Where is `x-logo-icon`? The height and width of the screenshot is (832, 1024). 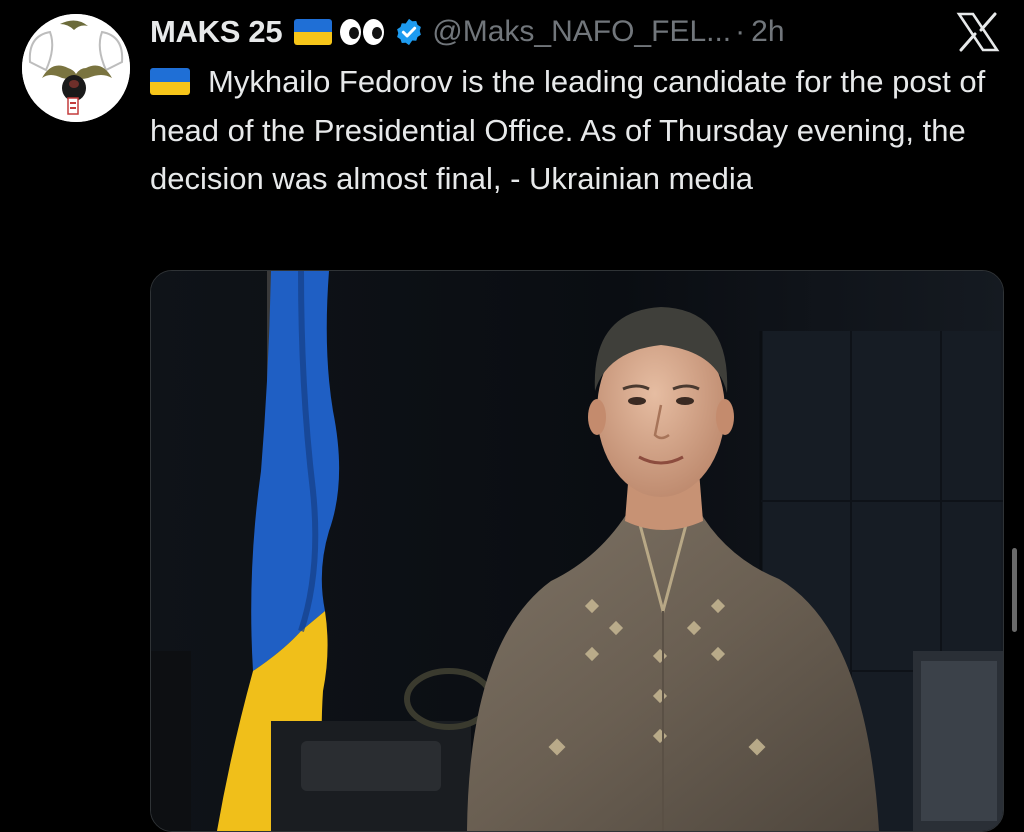 x-logo-icon is located at coordinates (978, 32).